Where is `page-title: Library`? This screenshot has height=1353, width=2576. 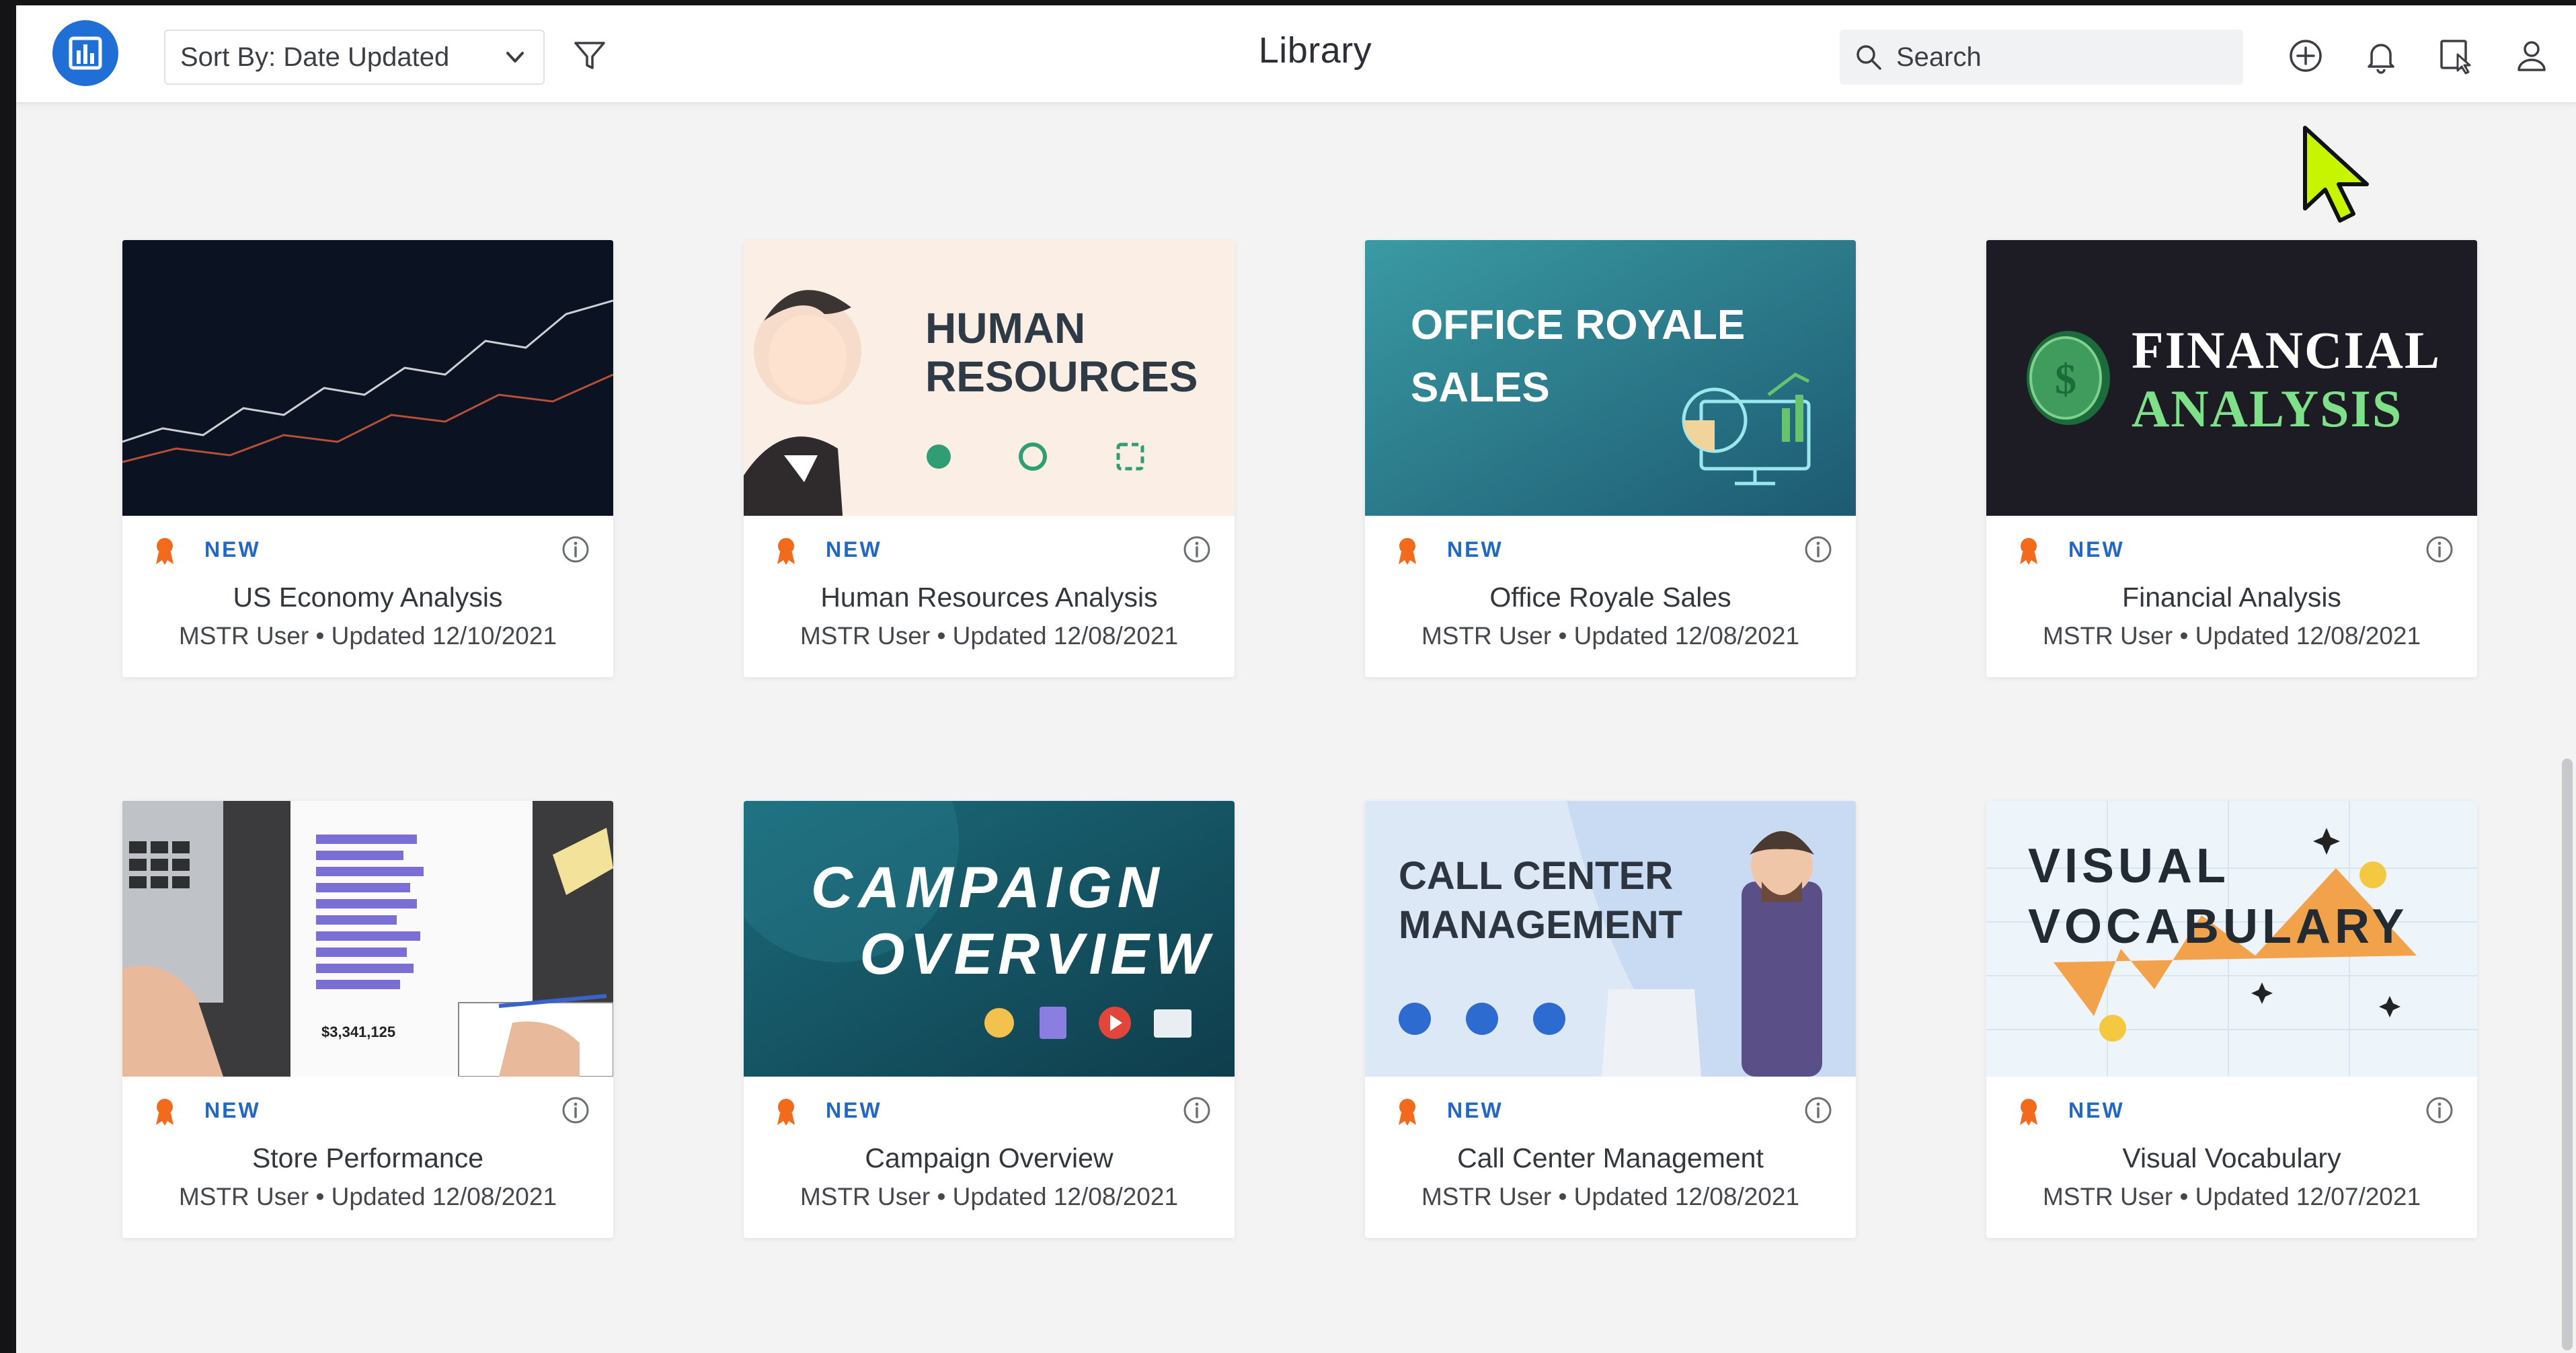 page-title: Library is located at coordinates (1315, 50).